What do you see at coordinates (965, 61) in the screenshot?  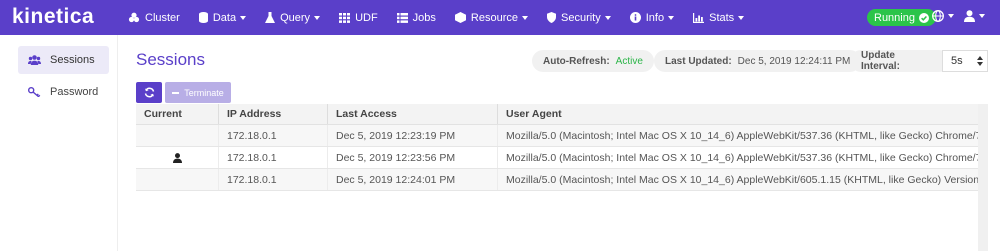 I see `update-interval-select: 5s` at bounding box center [965, 61].